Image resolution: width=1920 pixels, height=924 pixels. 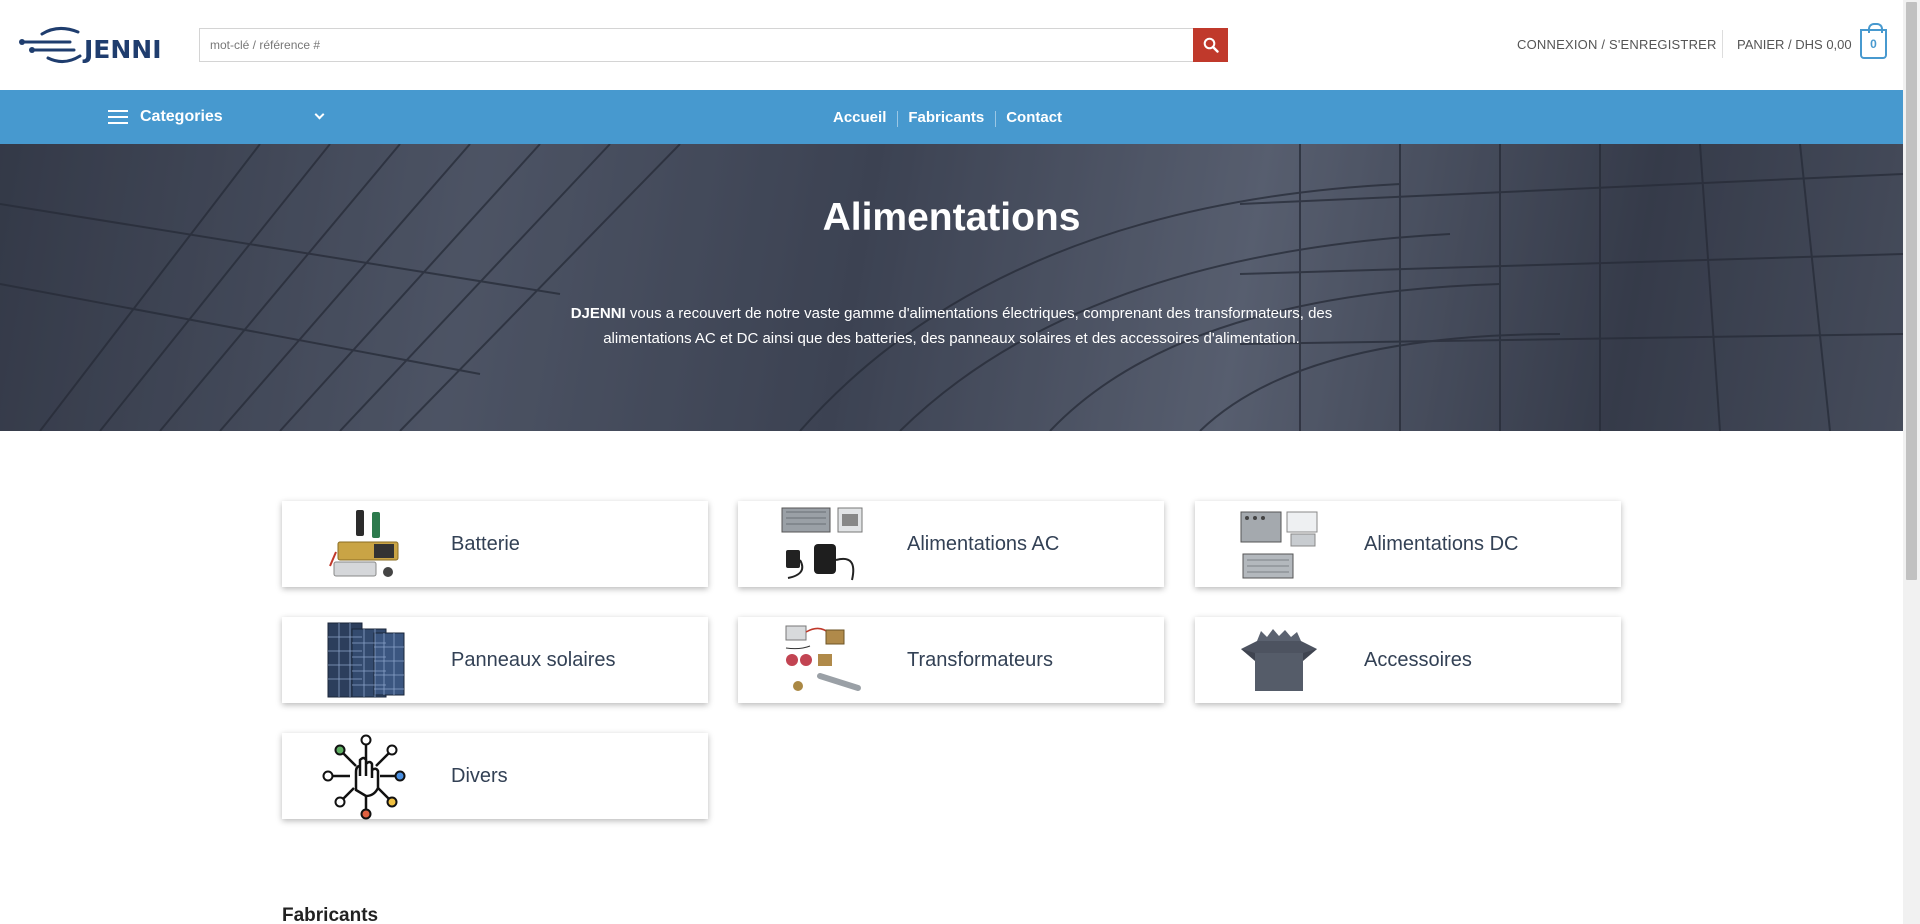 I want to click on search-button, so click(x=1210, y=45).